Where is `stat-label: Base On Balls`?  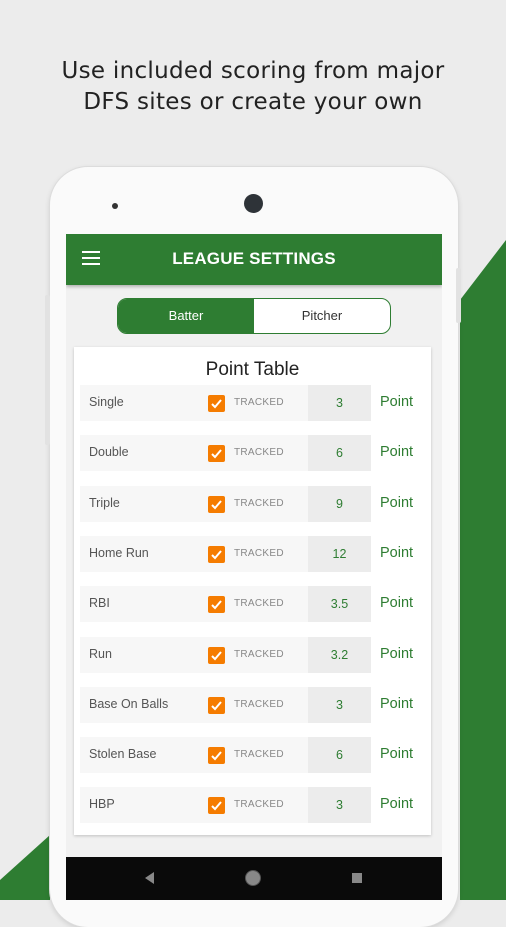
stat-label: Base On Balls is located at coordinates (129, 703).